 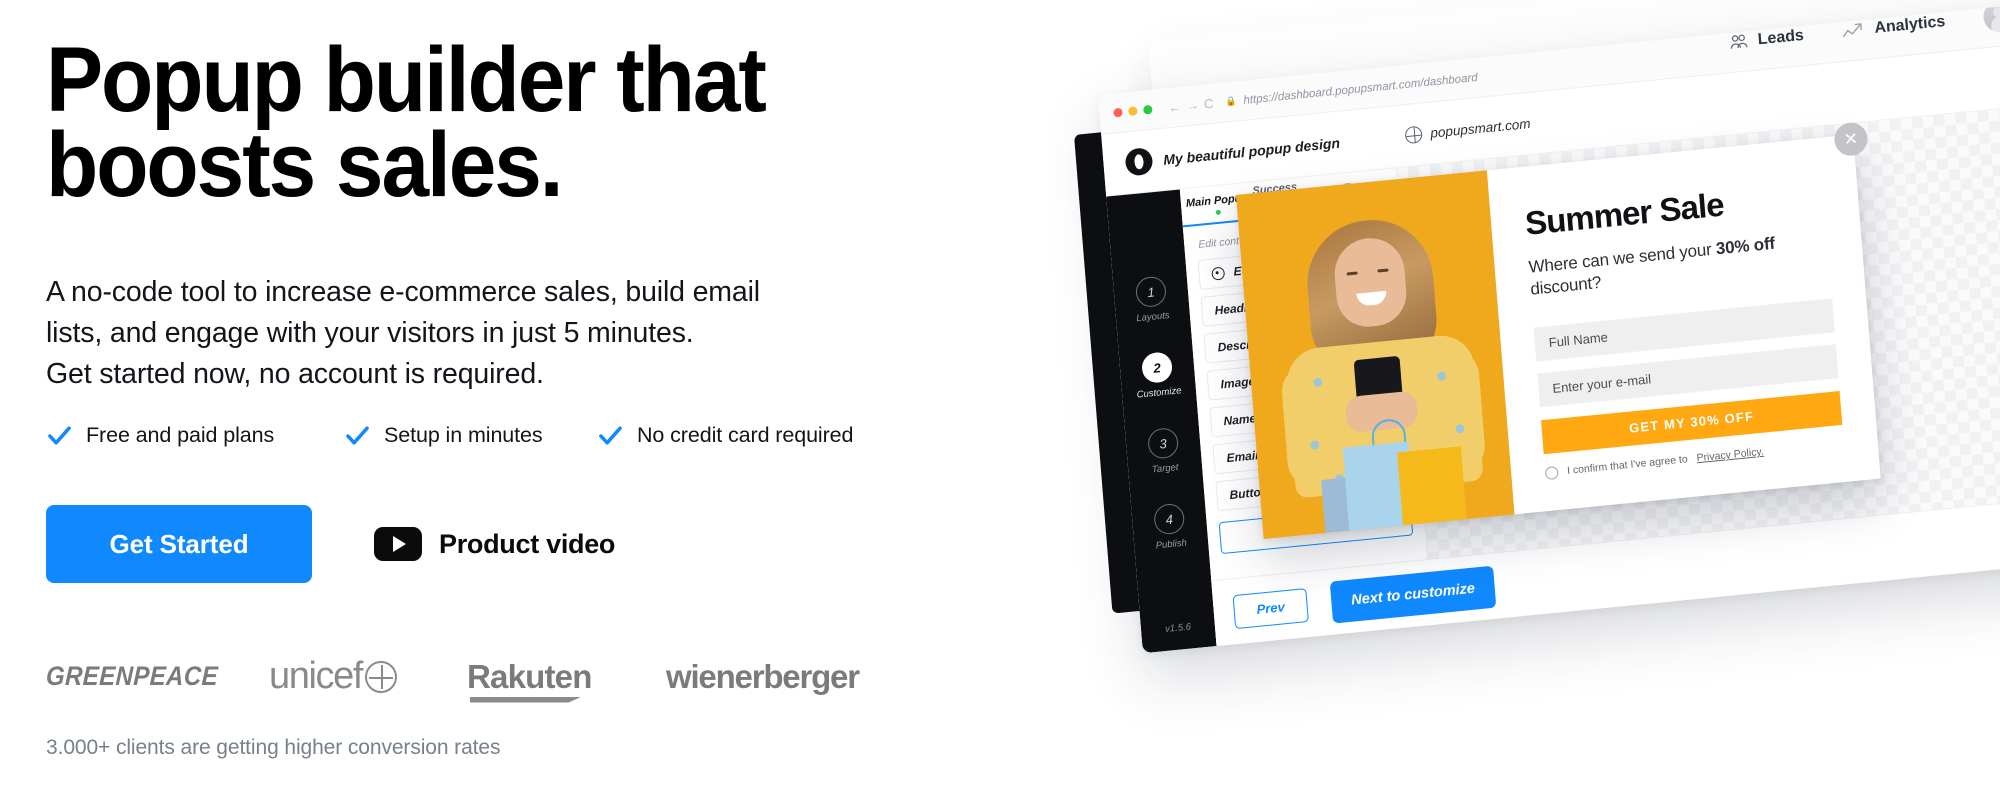 What do you see at coordinates (1627, 465) in the screenshot?
I see `consent-text: I confirm that I've agree to` at bounding box center [1627, 465].